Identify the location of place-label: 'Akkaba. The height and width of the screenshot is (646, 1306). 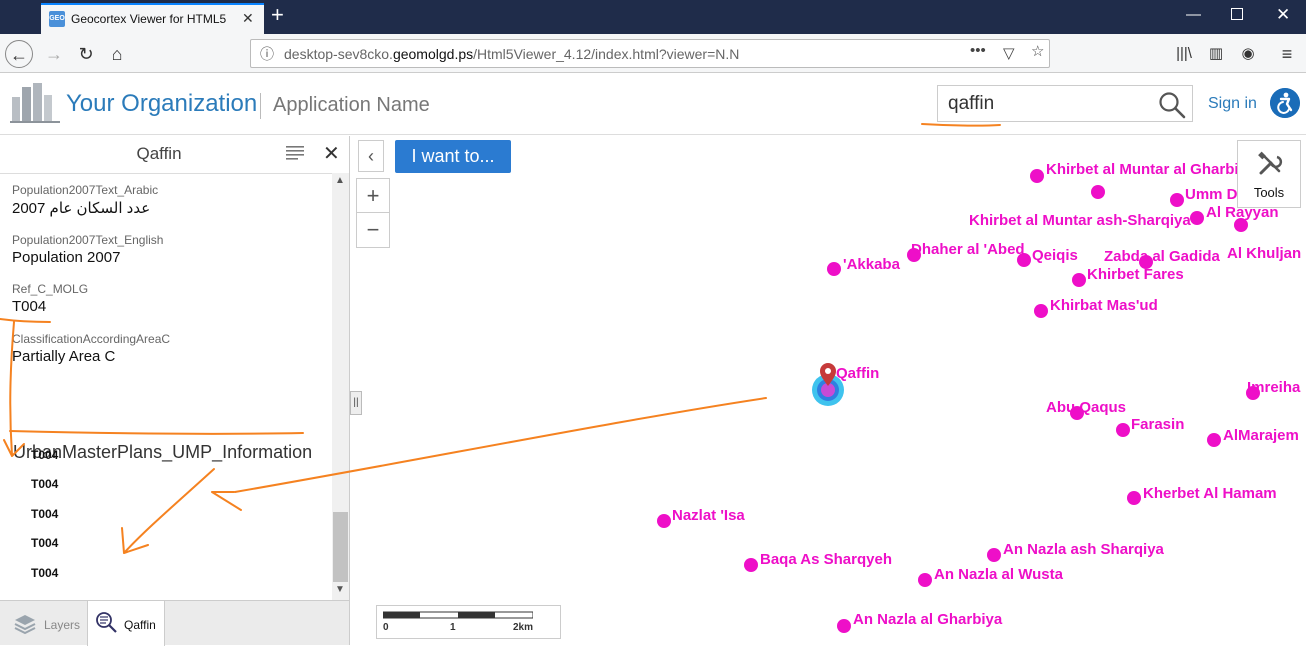
(872, 264).